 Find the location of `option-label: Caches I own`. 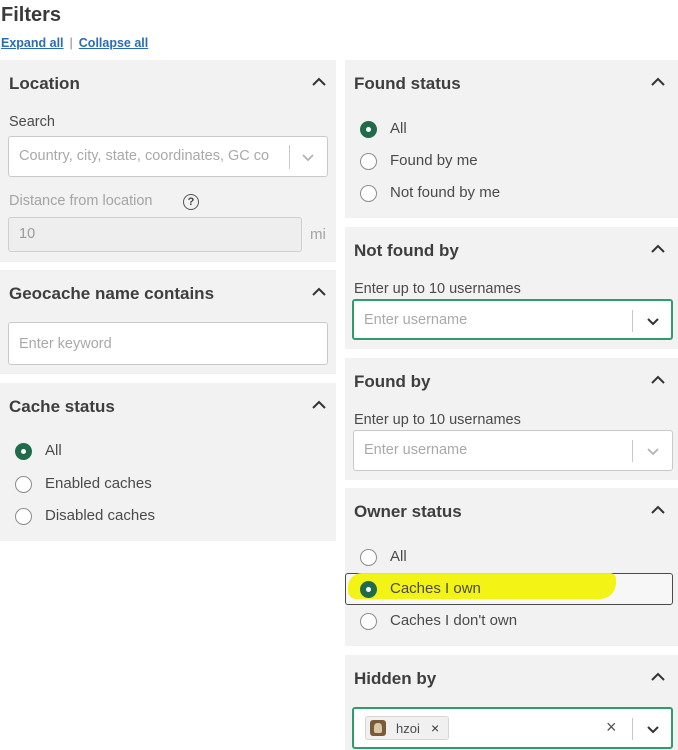

option-label: Caches I own is located at coordinates (435, 588).